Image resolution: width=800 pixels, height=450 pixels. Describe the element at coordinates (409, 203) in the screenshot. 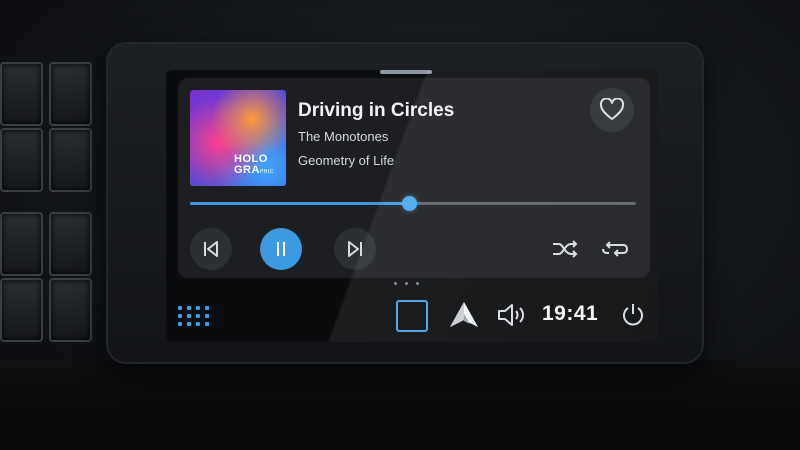

I see `progress-thumb` at that location.